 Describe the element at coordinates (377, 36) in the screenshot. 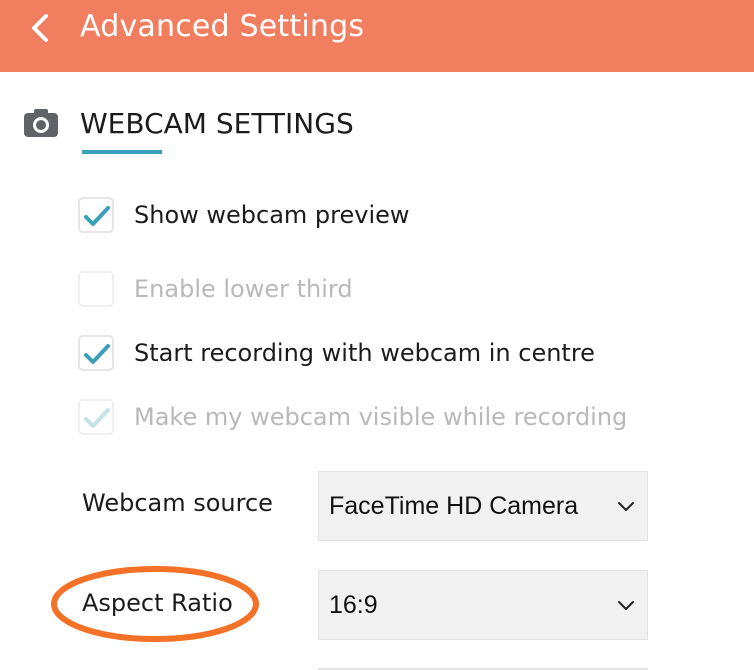

I see `header-bar: Advanced Settings` at that location.